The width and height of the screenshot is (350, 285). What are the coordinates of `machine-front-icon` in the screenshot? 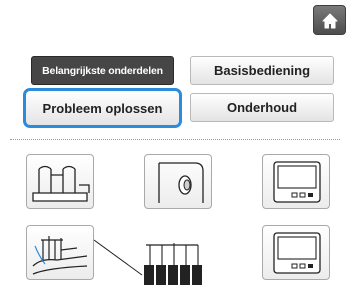 It's located at (61, 183).